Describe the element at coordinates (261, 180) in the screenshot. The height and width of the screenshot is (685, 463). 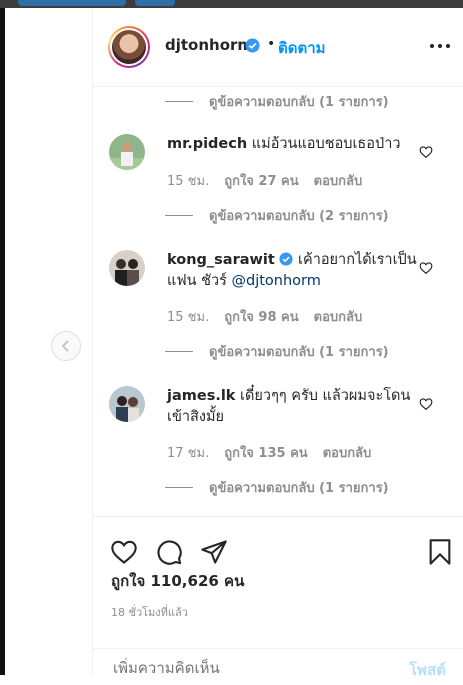
I see `comment-likes: ถูกใจ 27 คน` at that location.